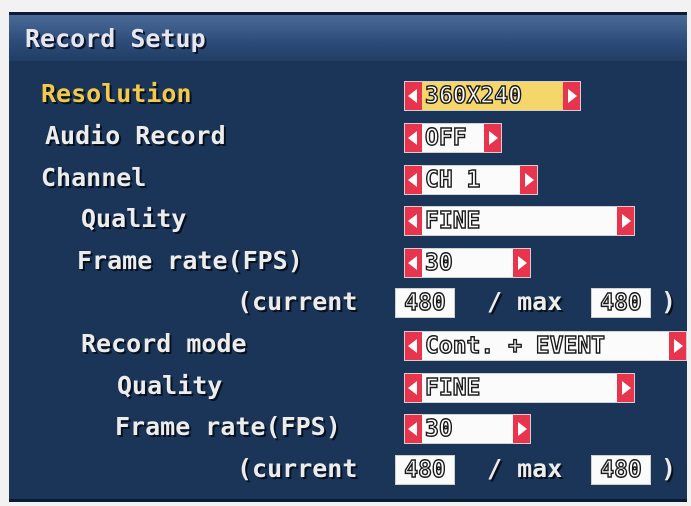 The width and height of the screenshot is (691, 506). I want to click on audio-record-label: Audio Record, so click(135, 135).